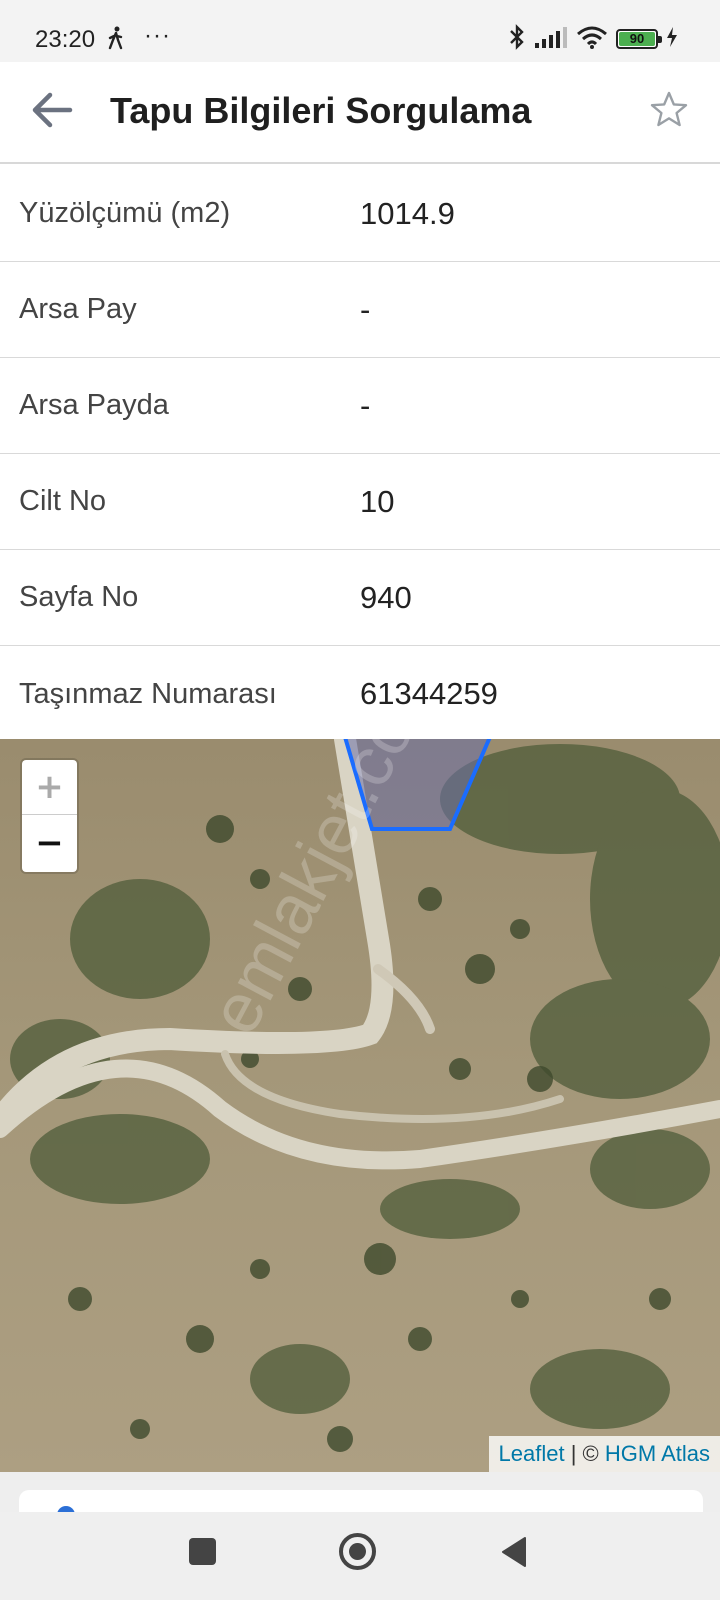 The width and height of the screenshot is (720, 1600). What do you see at coordinates (532, 1453) in the screenshot?
I see `leaflet-link: Leaflet` at bounding box center [532, 1453].